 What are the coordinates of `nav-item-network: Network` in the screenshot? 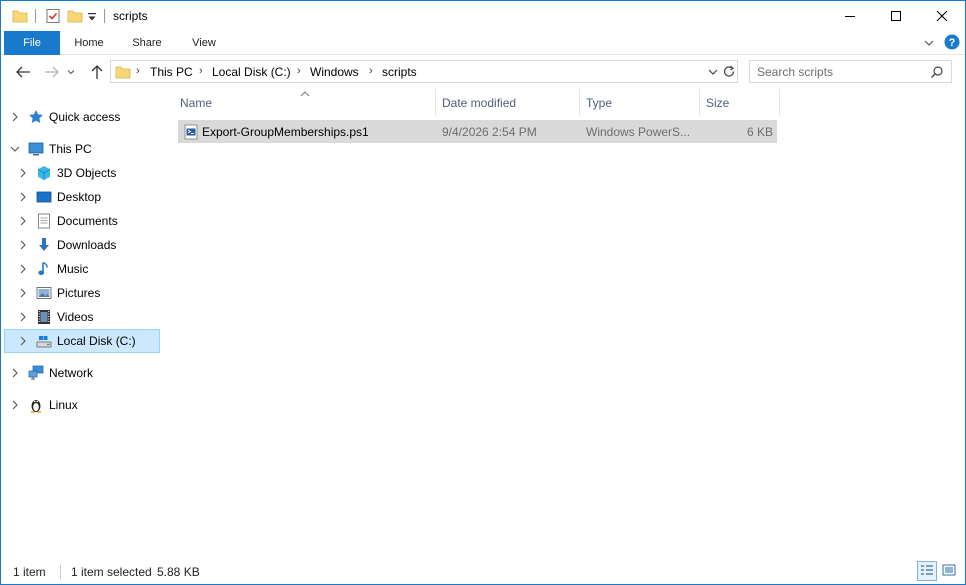 It's located at (82, 373).